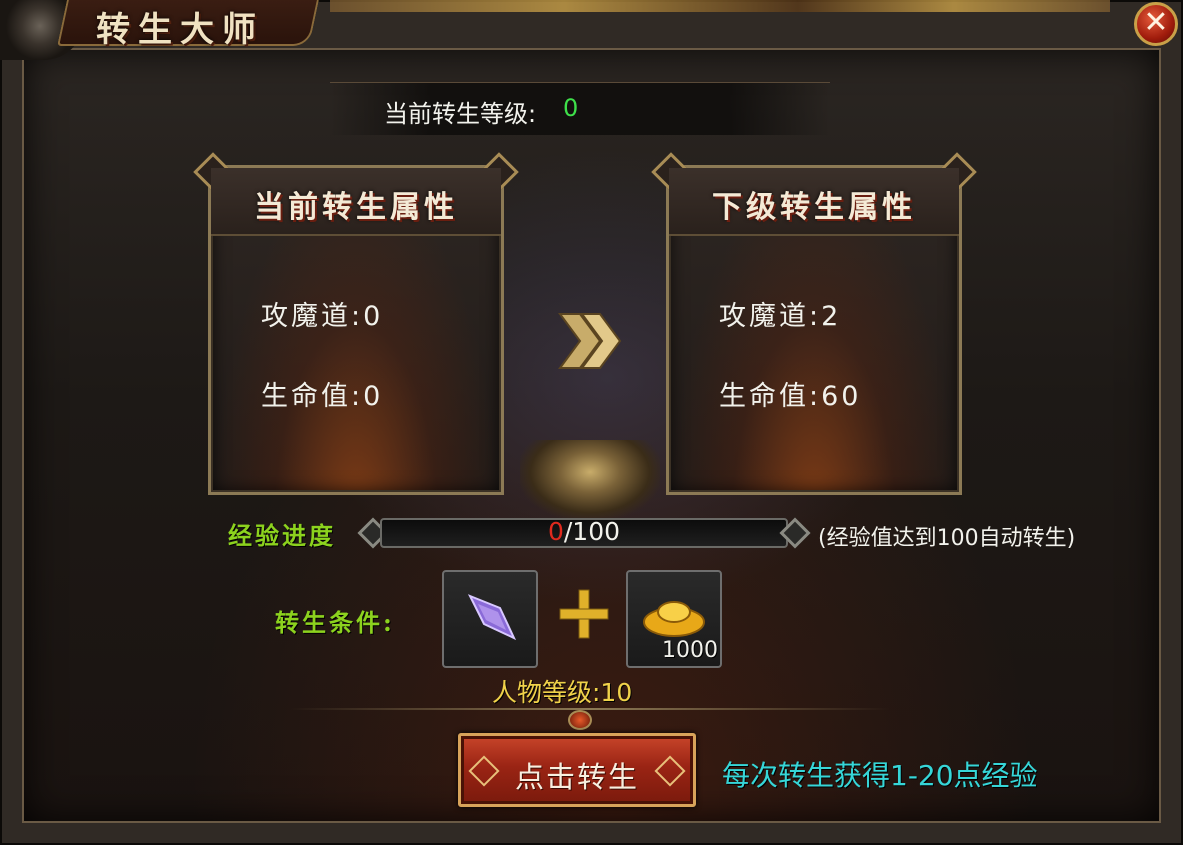 The height and width of the screenshot is (845, 1183). Describe the element at coordinates (562, 692) in the screenshot. I see `required-level-text: 人物等级:10` at that location.